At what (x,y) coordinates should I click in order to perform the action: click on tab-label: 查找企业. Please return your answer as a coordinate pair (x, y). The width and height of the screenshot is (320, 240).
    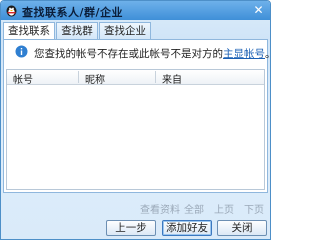
    Looking at the image, I should click on (125, 31).